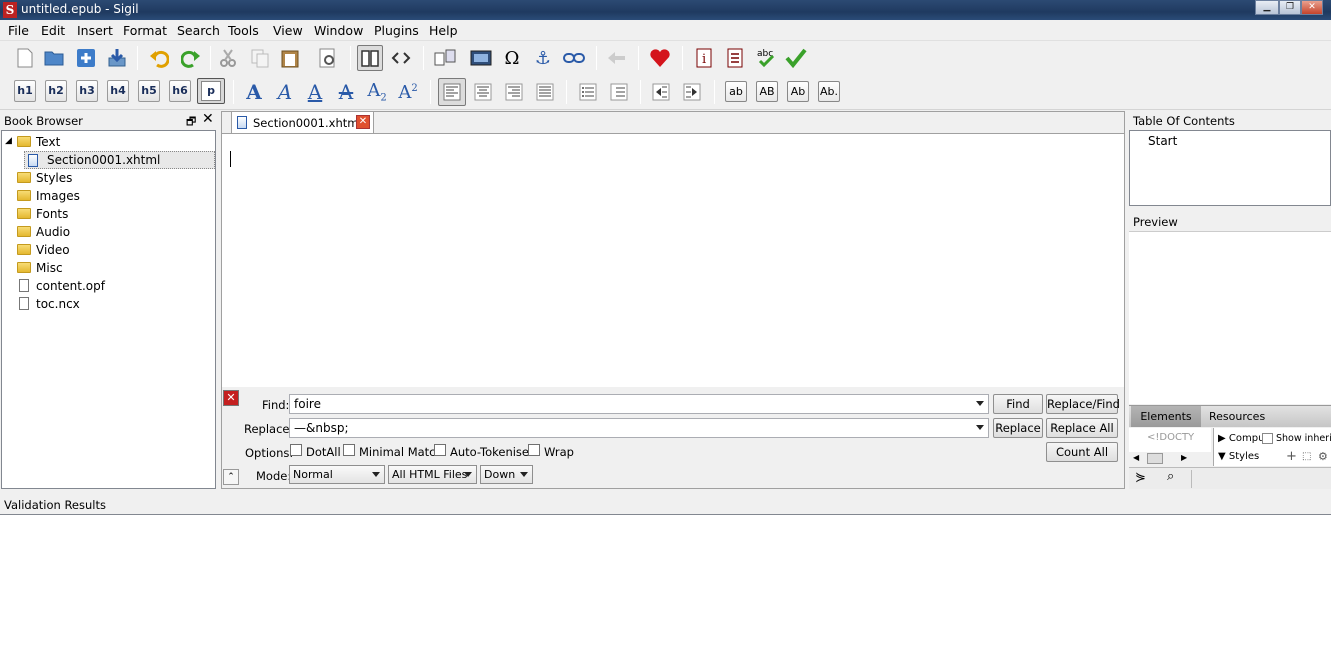  What do you see at coordinates (1082, 452) in the screenshot?
I see `count-all-button: Count All` at bounding box center [1082, 452].